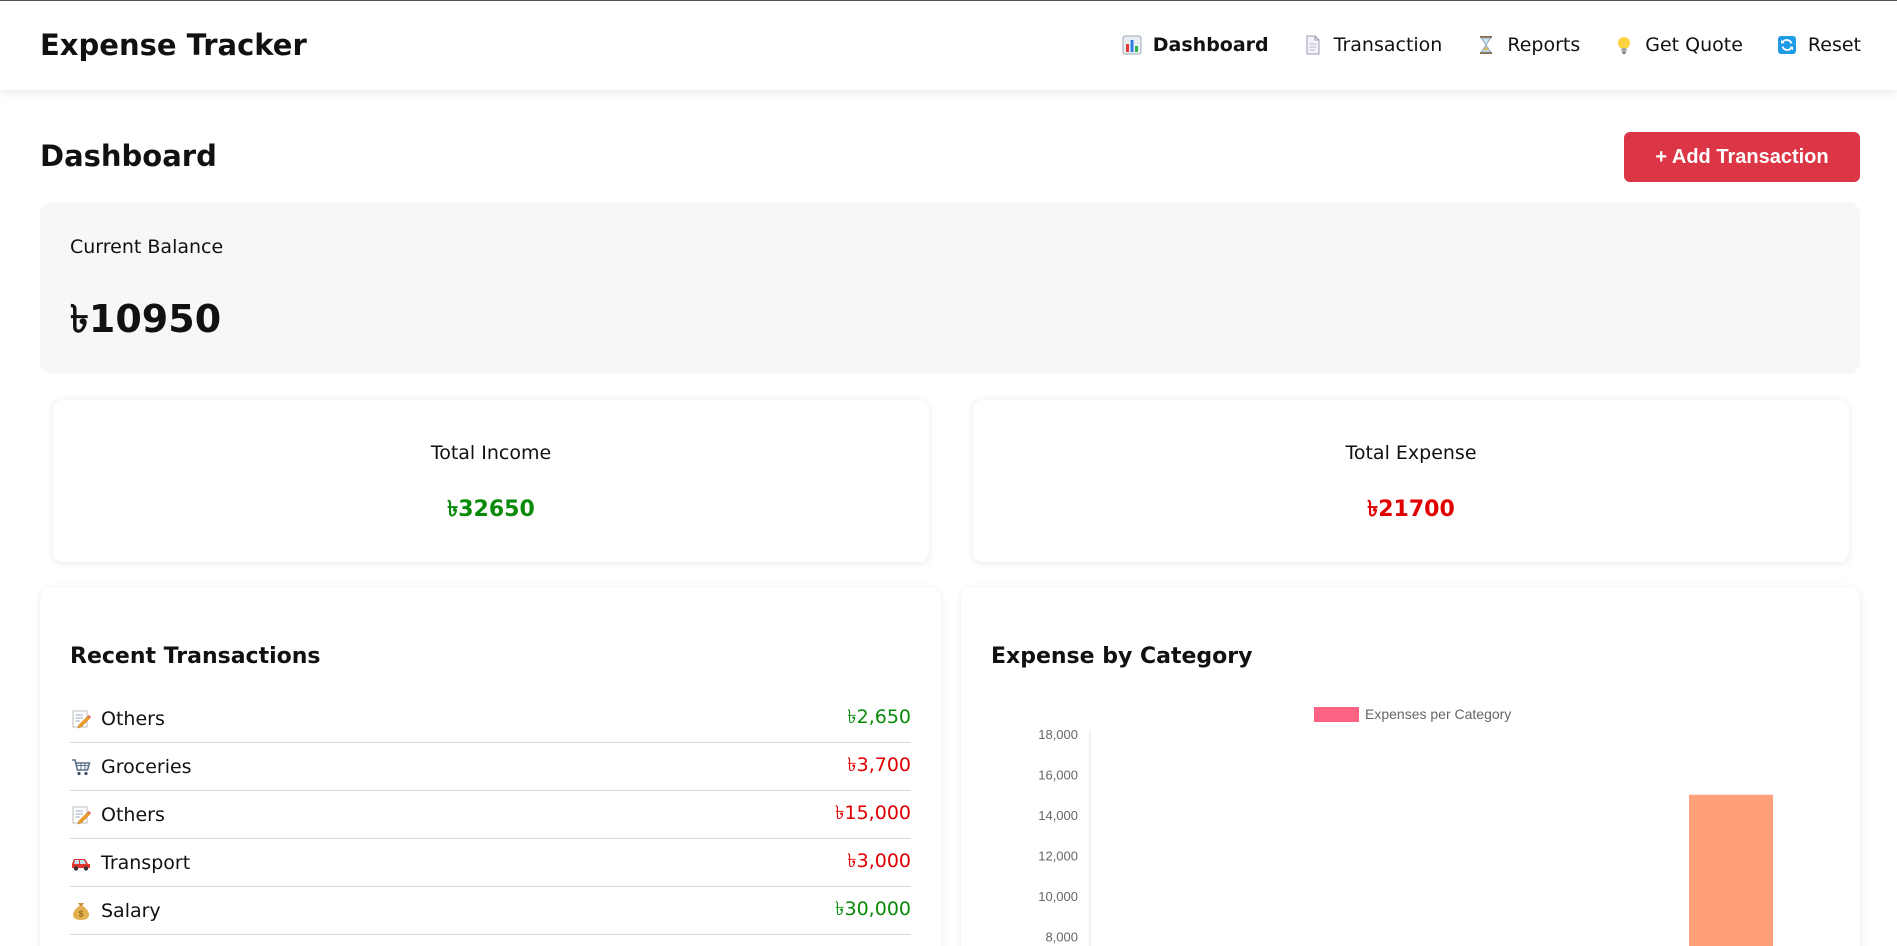  What do you see at coordinates (491, 481) in the screenshot?
I see `total-income-card: Total Income ৳32650` at bounding box center [491, 481].